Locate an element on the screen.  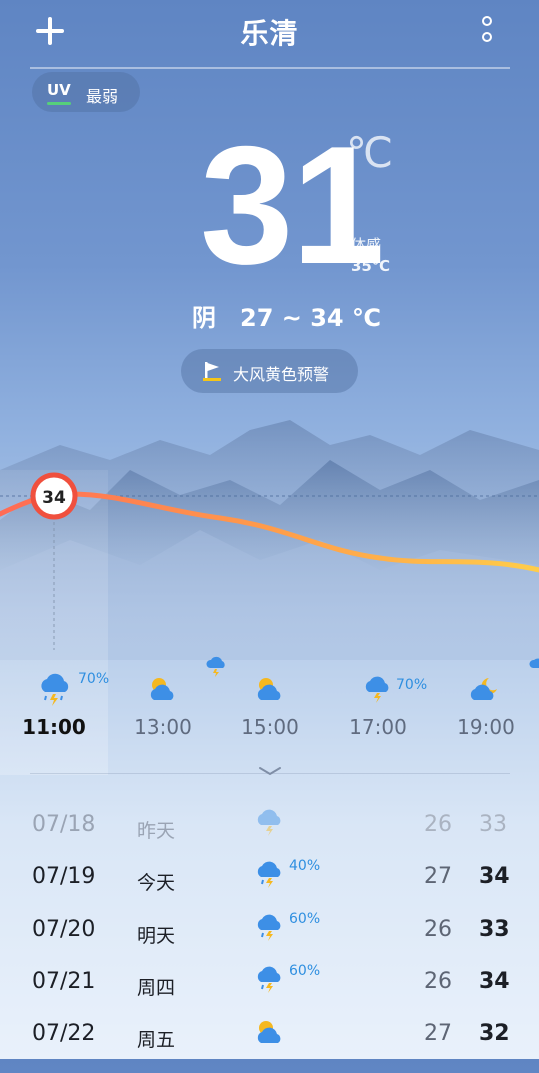
day-high-temp: 32 is located at coordinates (494, 1033).